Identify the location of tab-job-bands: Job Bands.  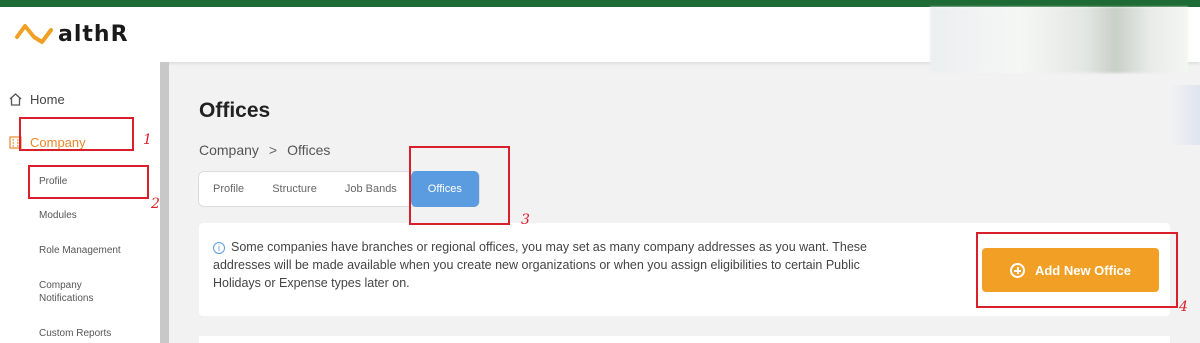
(371, 189).